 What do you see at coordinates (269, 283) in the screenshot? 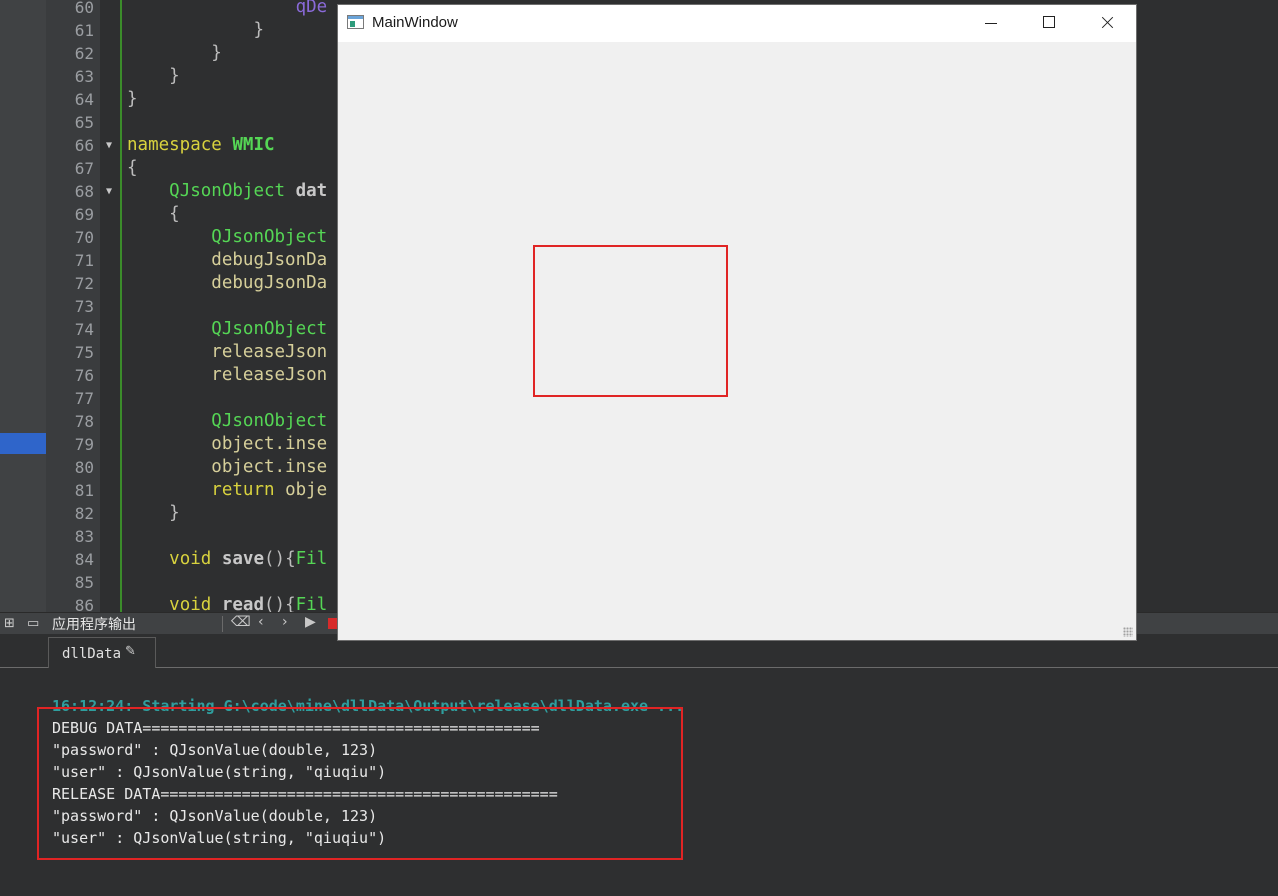
I see `code-token: debugJsonDa` at bounding box center [269, 283].